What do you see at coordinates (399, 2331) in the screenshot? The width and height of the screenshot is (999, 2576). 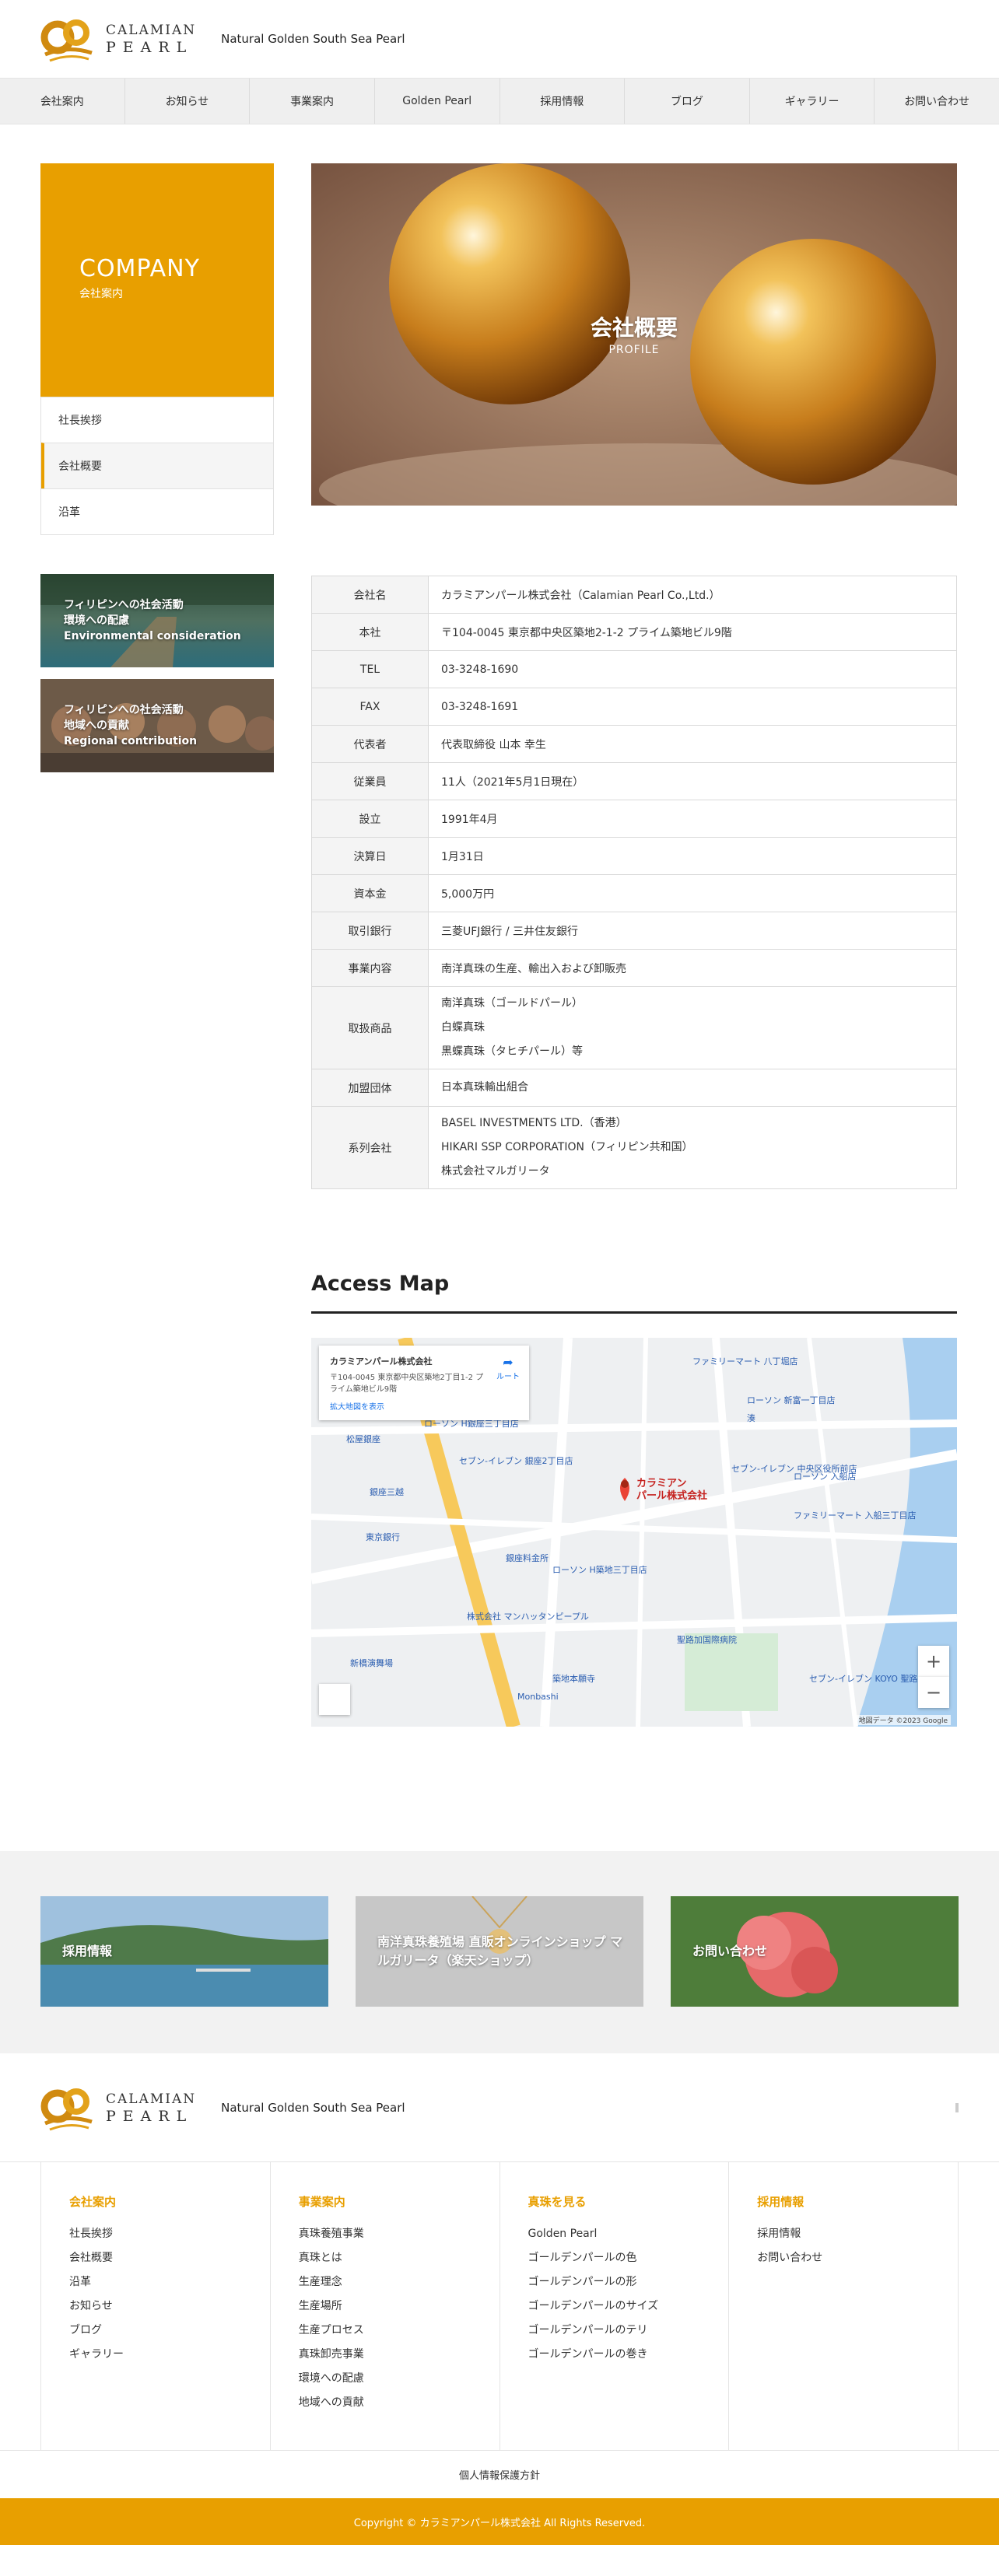 I see `footer-link: 生産プロセス` at bounding box center [399, 2331].